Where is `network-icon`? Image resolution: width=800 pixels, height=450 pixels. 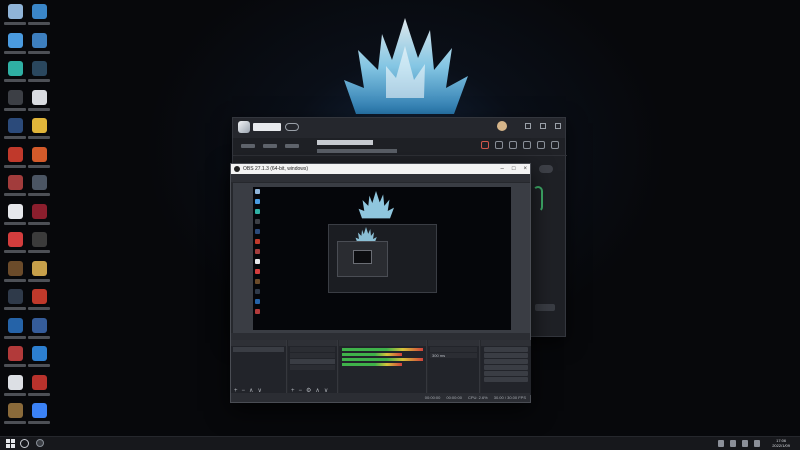
network-icon is located at coordinates (733, 443).